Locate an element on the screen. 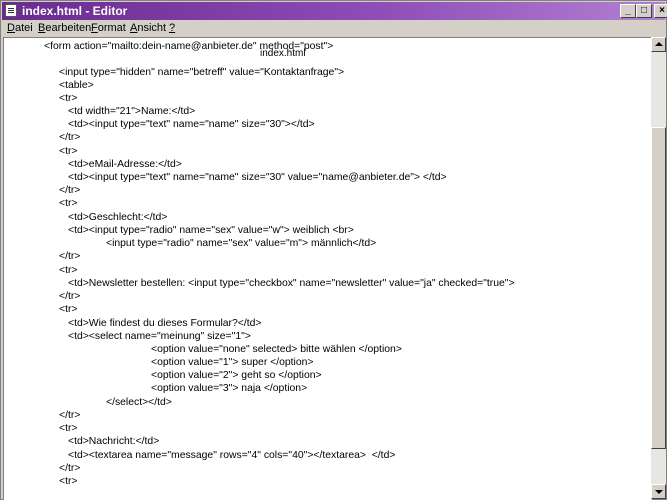  menu-datei: Datei is located at coordinates (20, 28).